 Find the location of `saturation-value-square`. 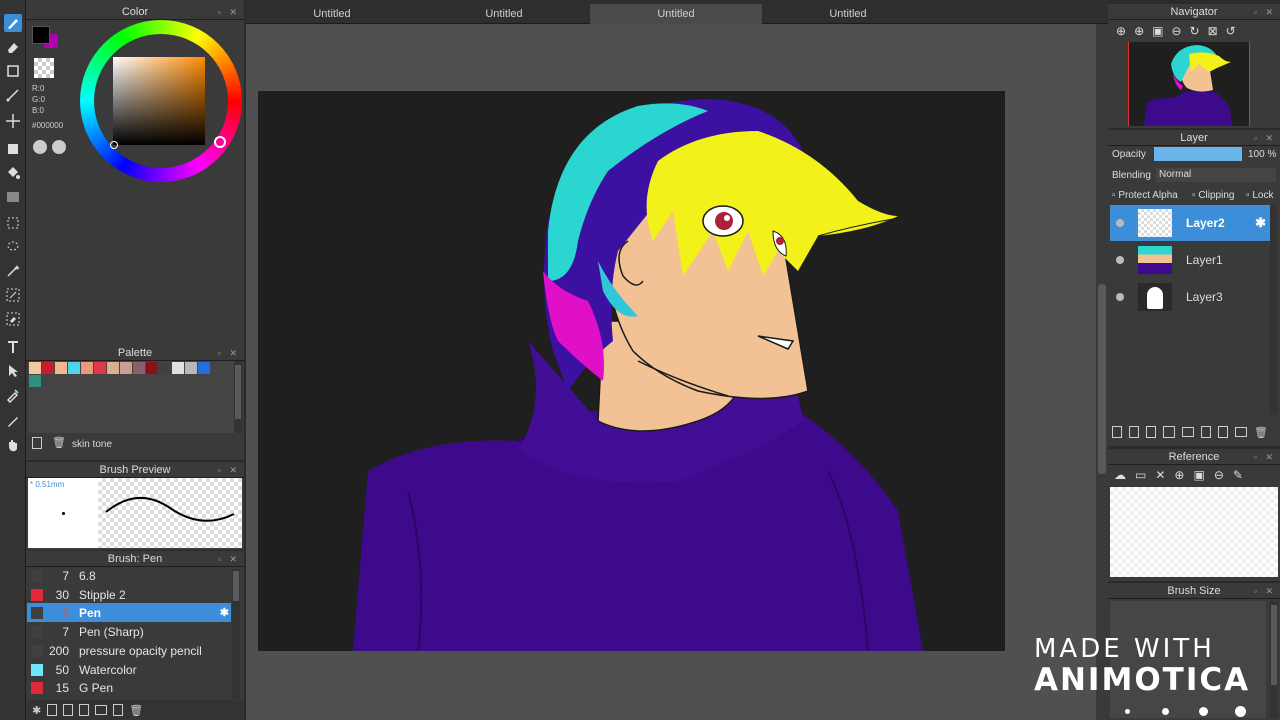

saturation-value-square is located at coordinates (159, 101).